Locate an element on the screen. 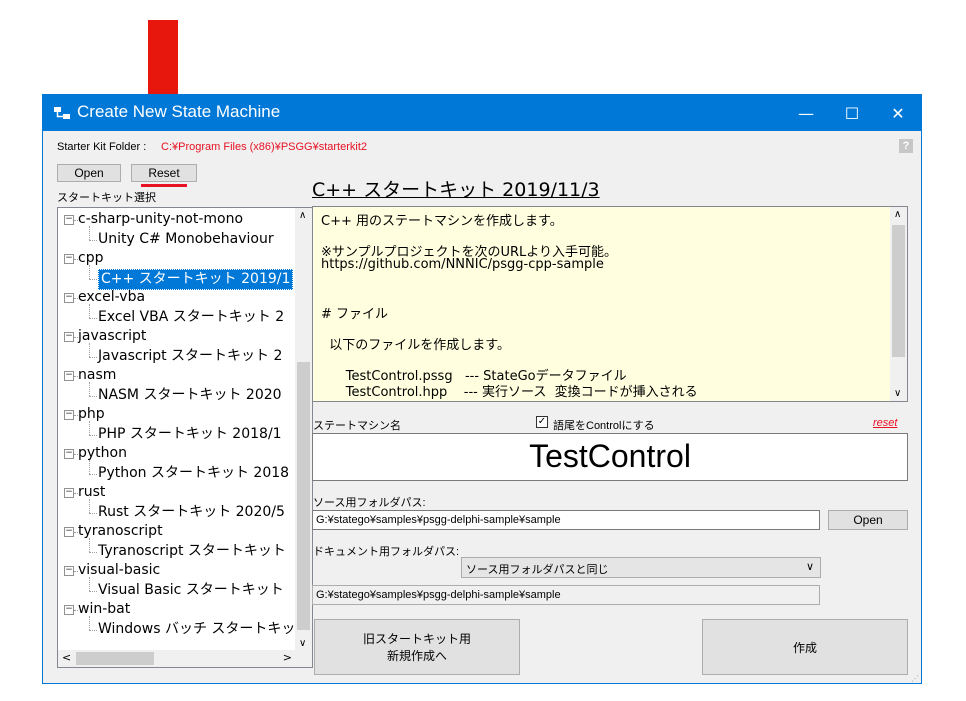 This screenshot has height=701, width=966. tree-category-node: c-sharp-unity-not-mono is located at coordinates (160, 219).